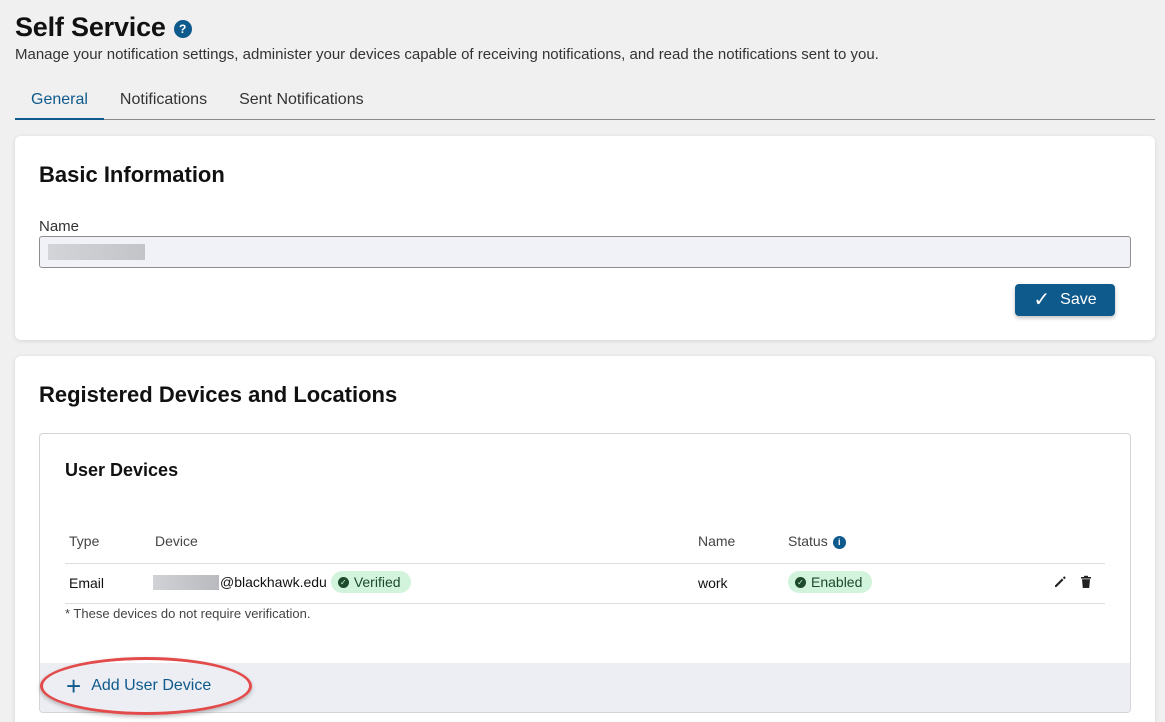  I want to click on info-icon: i, so click(839, 542).